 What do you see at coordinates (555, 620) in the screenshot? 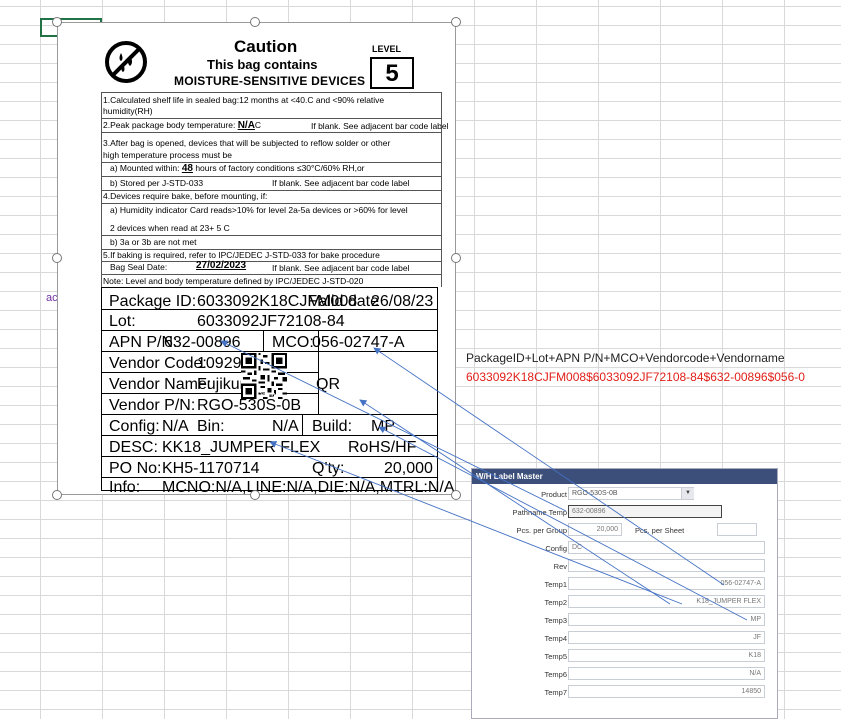
I see `temp3-label: Temp3` at bounding box center [555, 620].